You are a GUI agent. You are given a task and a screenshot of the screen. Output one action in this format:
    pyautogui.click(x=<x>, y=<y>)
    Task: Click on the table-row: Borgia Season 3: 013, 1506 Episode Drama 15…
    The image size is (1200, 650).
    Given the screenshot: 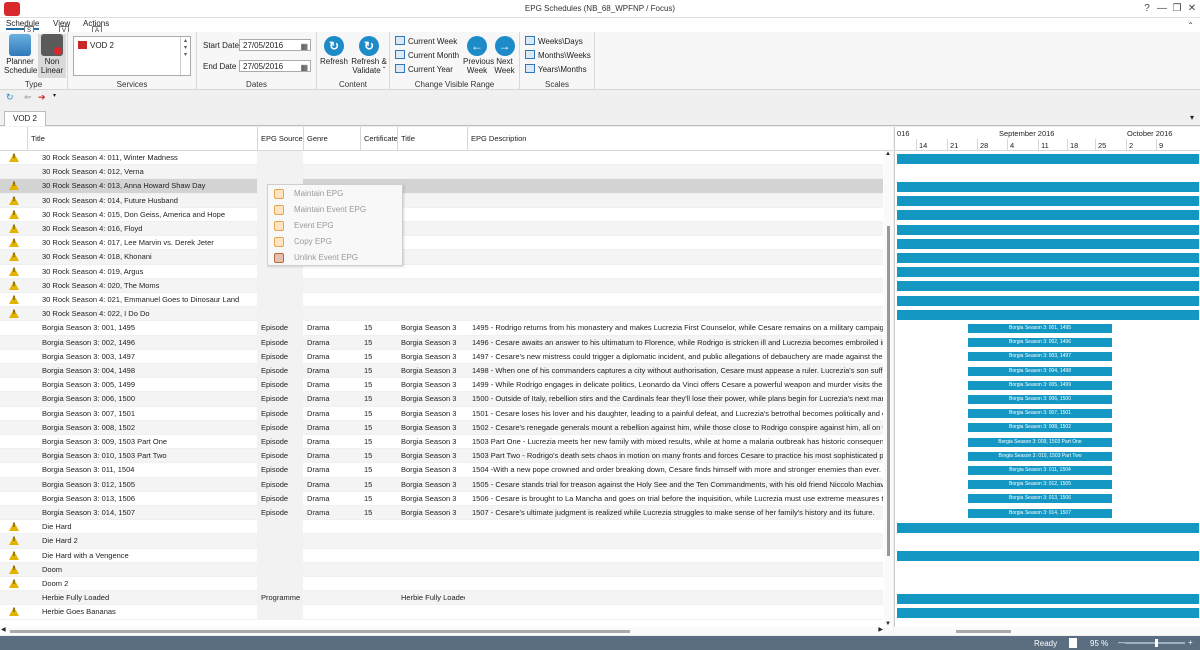 What is the action you would take?
    pyautogui.click(x=441, y=498)
    